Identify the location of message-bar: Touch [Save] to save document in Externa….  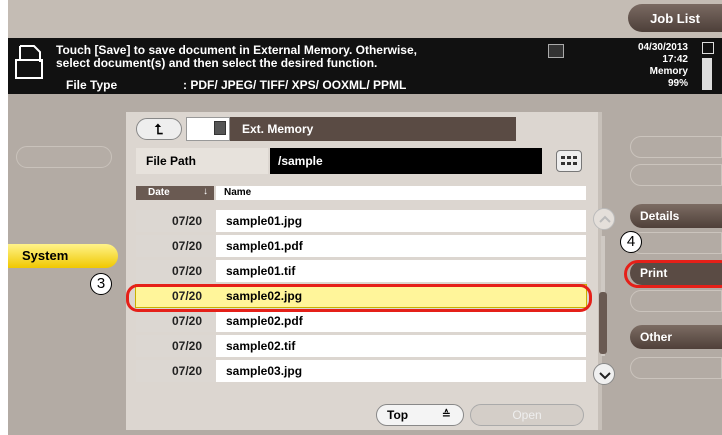
(365, 66).